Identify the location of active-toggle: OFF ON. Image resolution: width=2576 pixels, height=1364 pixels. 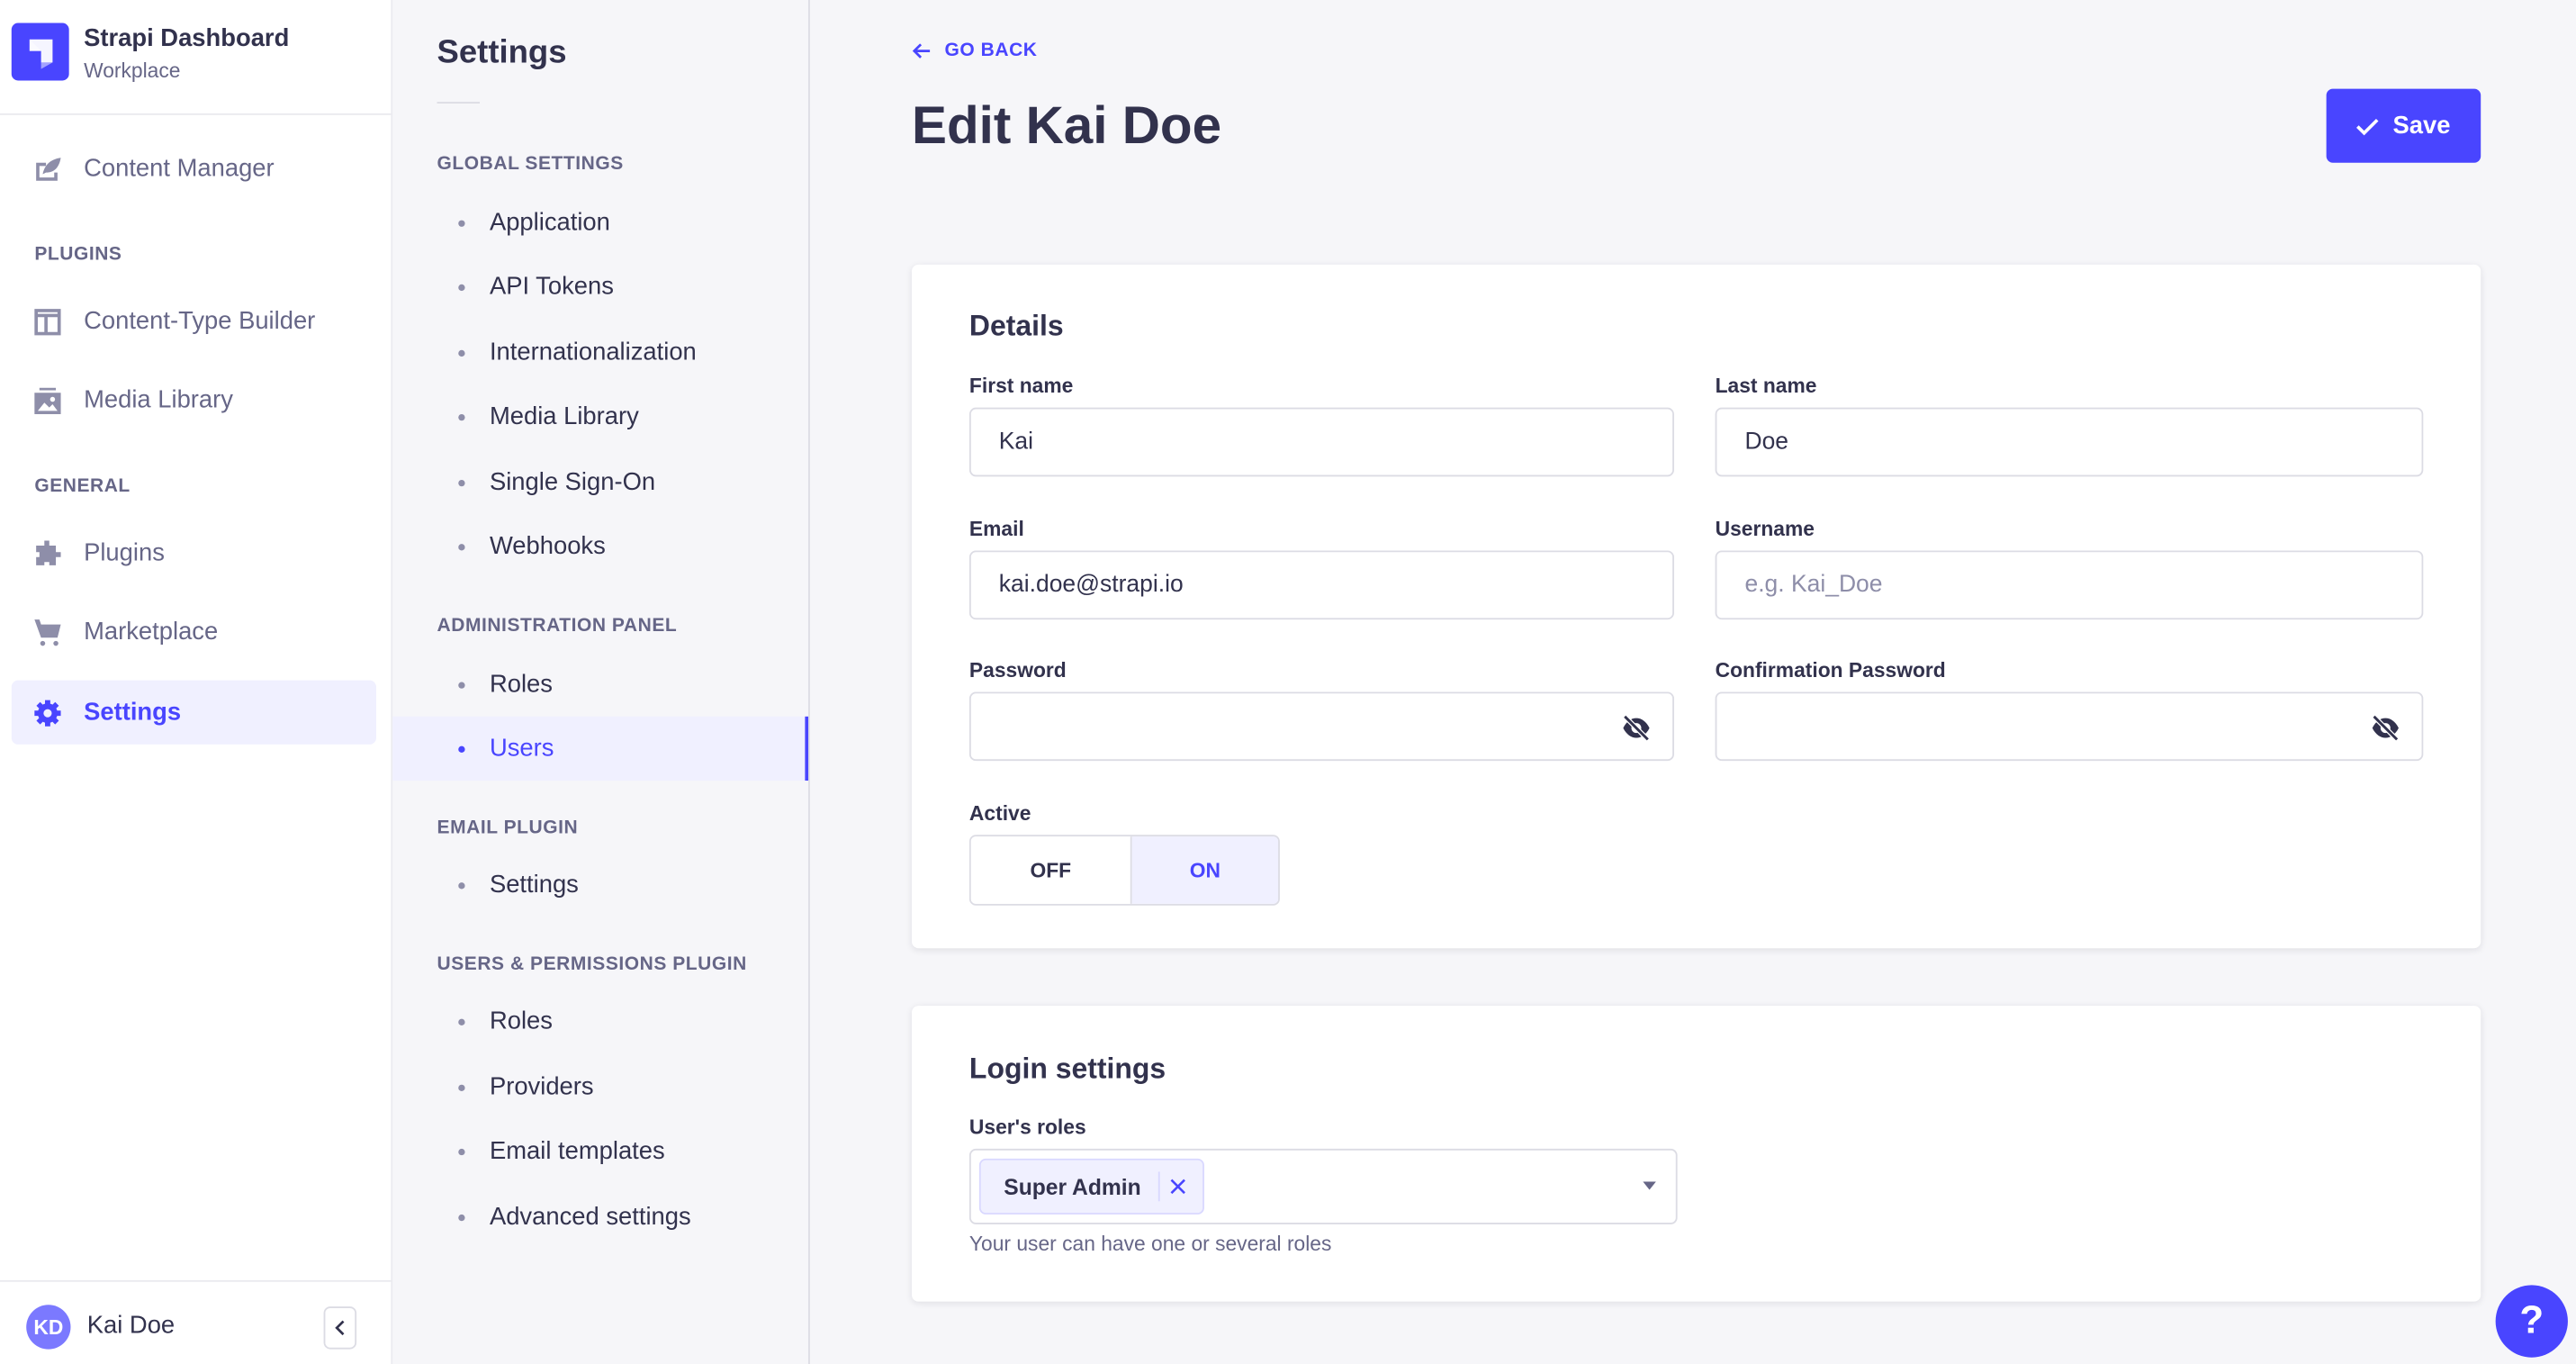
(1124, 870).